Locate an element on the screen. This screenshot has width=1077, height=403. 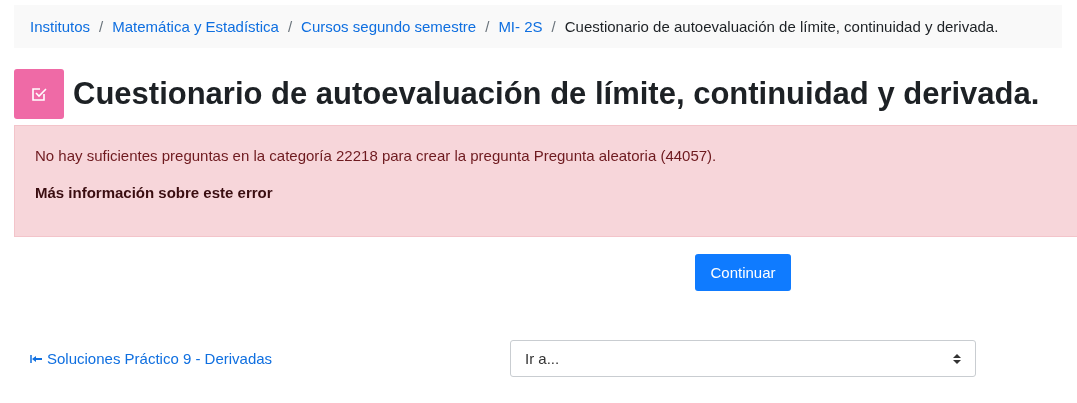
breadcrumb-current: Cuestionario de autoevaluación de límite, continuidad y derivada. is located at coordinates (781, 26).